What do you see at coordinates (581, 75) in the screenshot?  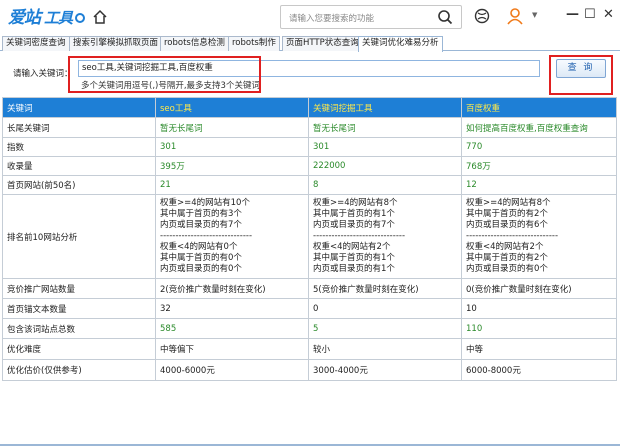 I see `highlight-frame-button` at bounding box center [581, 75].